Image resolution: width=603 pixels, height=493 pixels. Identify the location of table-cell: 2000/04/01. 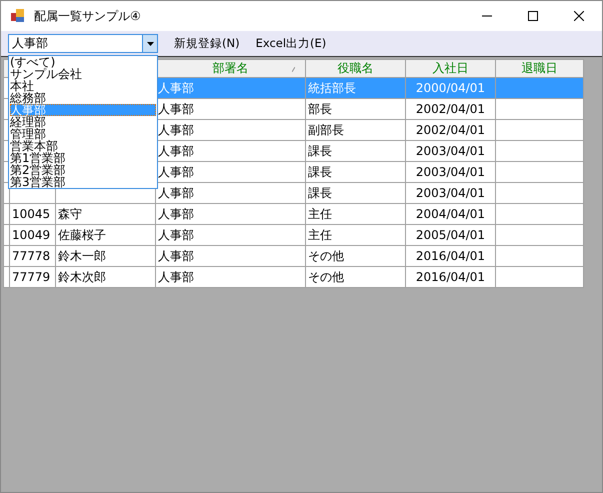
(451, 88).